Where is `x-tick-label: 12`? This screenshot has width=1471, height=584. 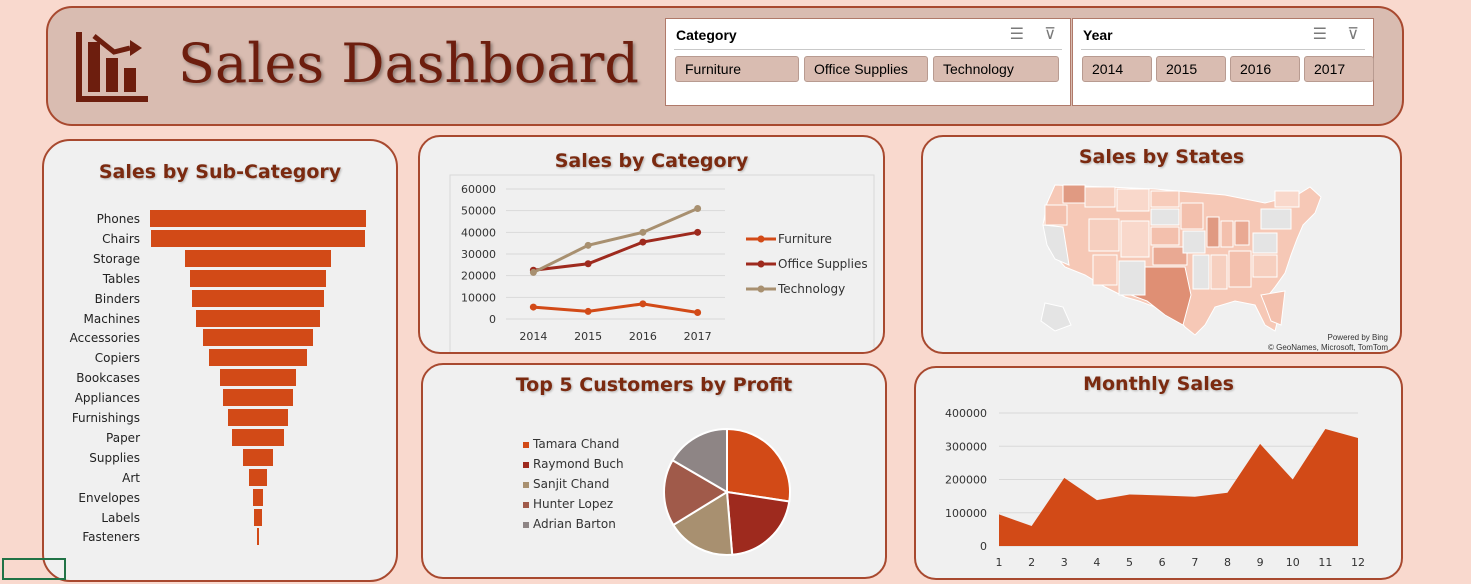
x-tick-label: 12 is located at coordinates (1358, 562).